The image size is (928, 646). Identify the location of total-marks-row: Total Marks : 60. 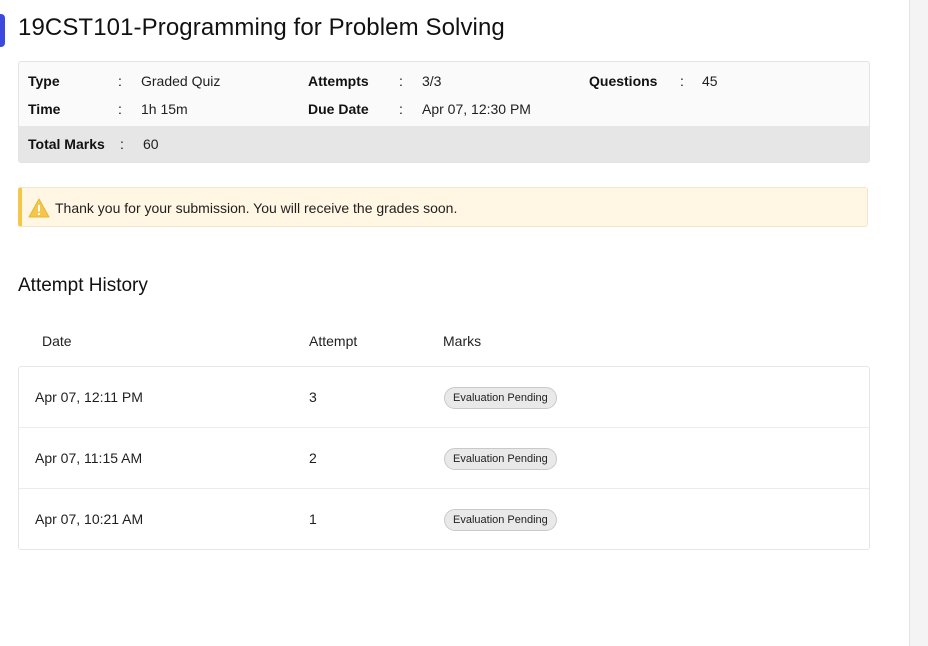
(444, 144).